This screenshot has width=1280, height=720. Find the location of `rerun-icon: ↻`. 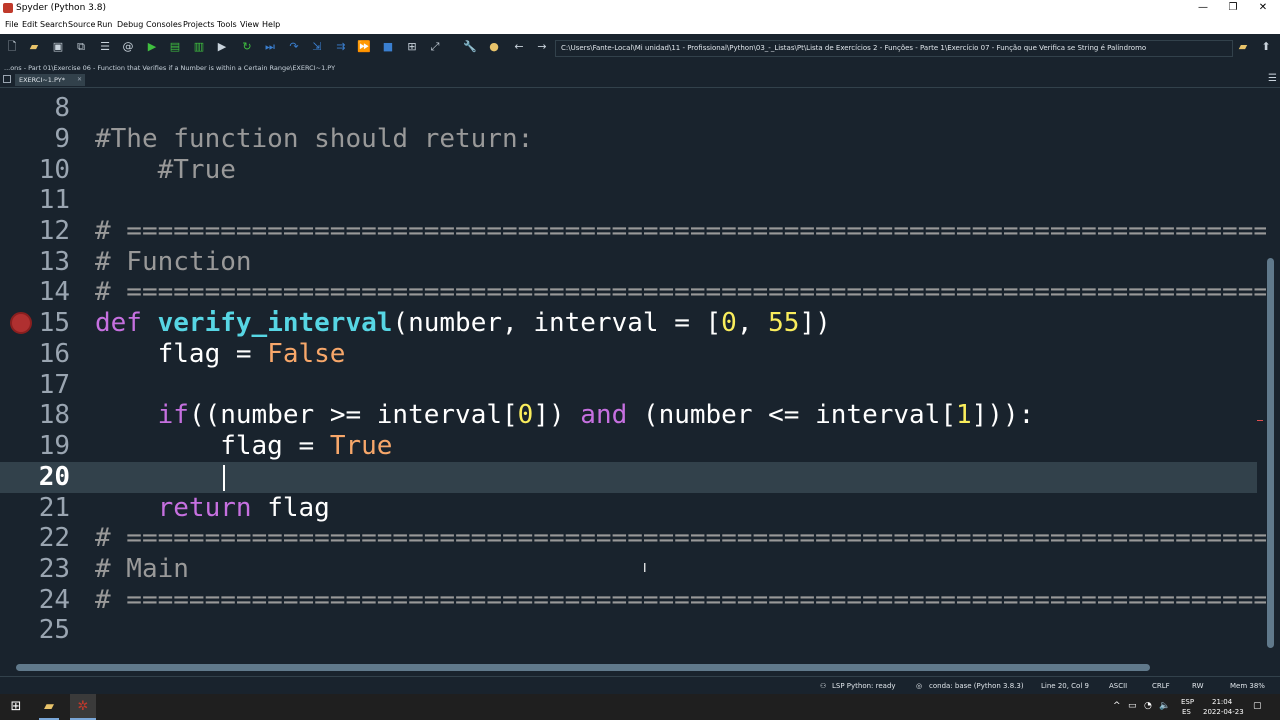

rerun-icon: ↻ is located at coordinates (247, 47).